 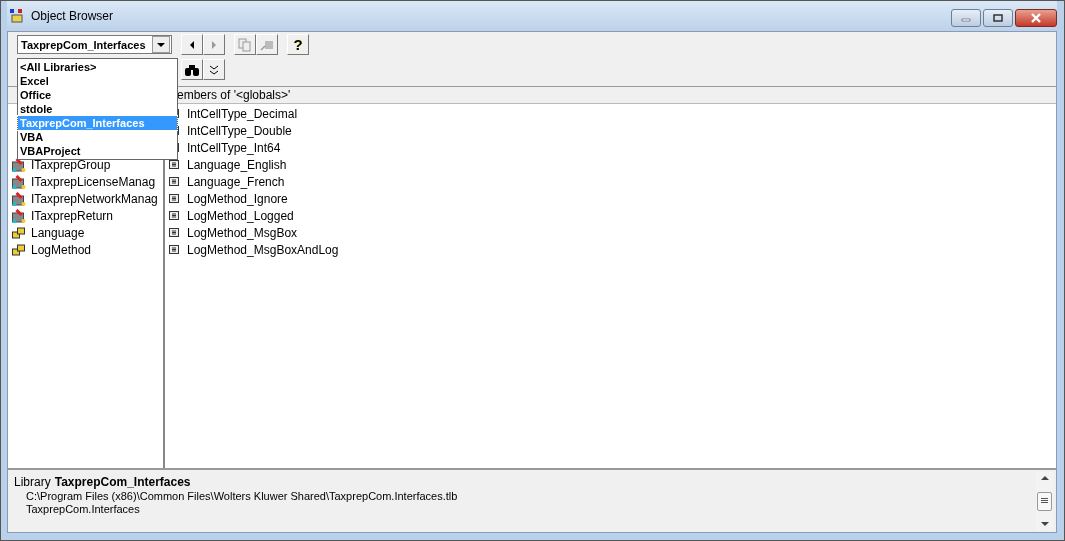 I want to click on help-button: ?, so click(x=298, y=44).